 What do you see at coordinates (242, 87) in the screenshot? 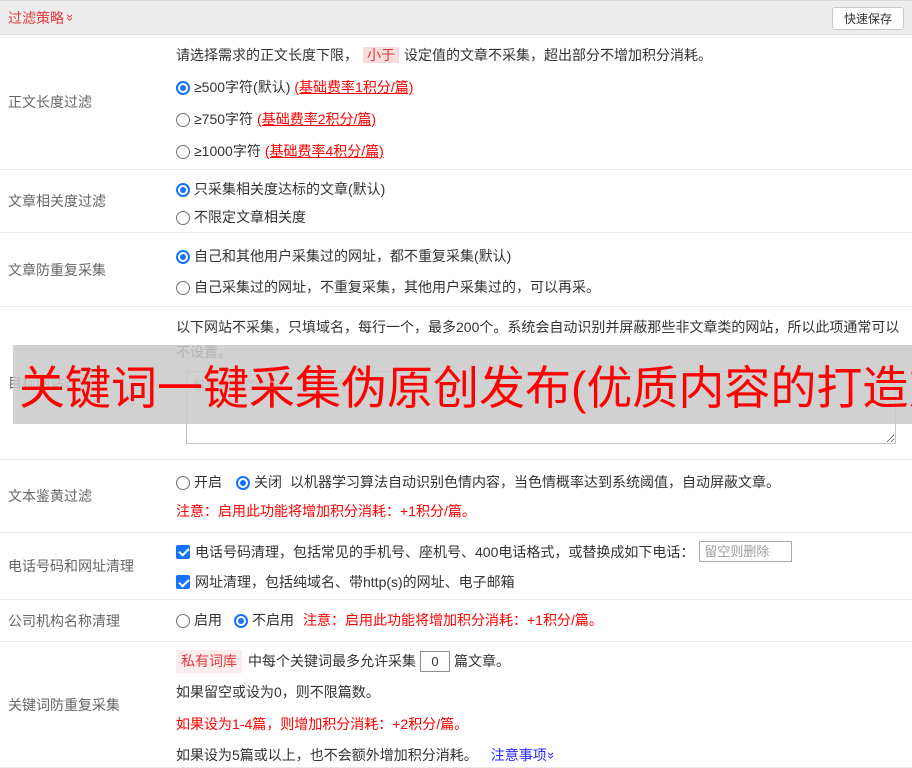
I see `option-label: ≥500字符(默认)` at bounding box center [242, 87].